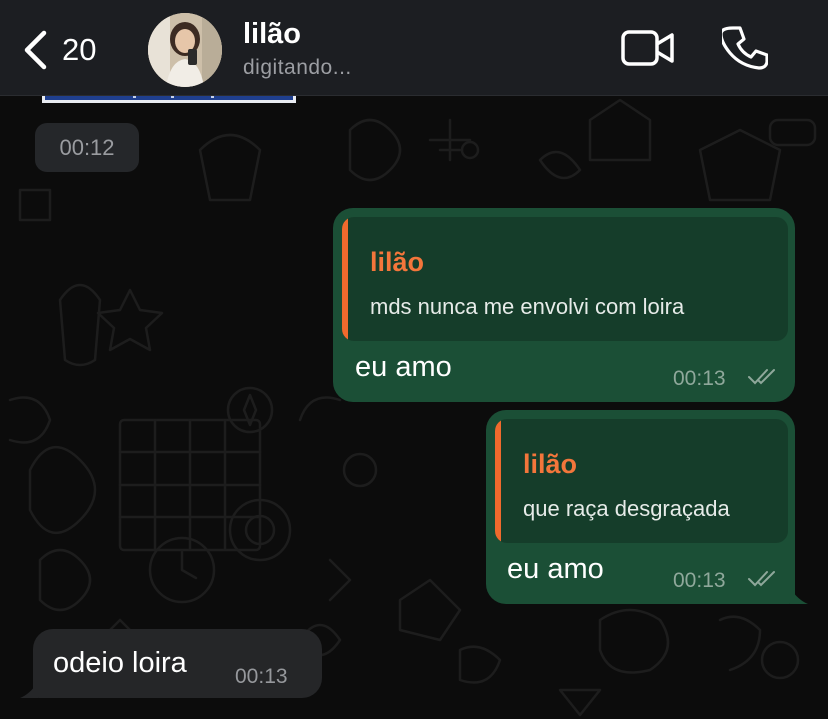 The width and height of the screenshot is (828, 719). I want to click on quoted-reply: lilão mds nunca me envolvi com loira, so click(565, 279).